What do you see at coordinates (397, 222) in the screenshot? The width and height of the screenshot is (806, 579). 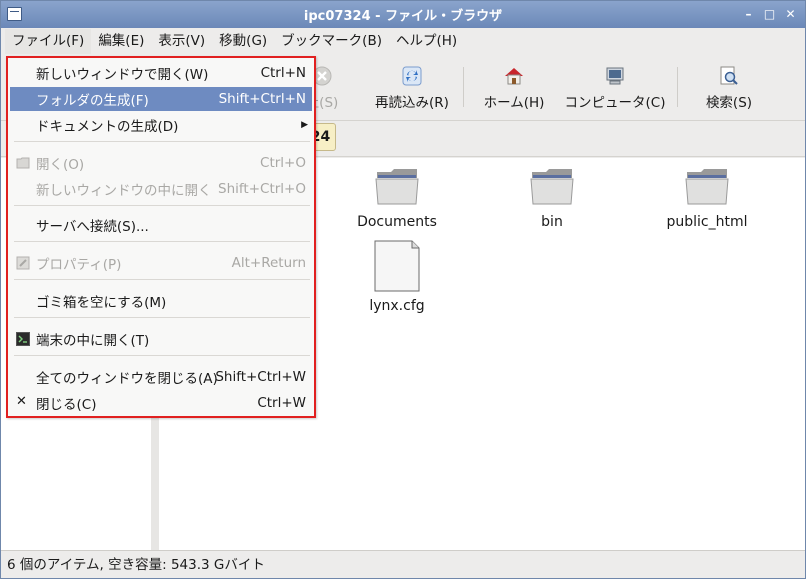 I see `file-name: Documents` at bounding box center [397, 222].